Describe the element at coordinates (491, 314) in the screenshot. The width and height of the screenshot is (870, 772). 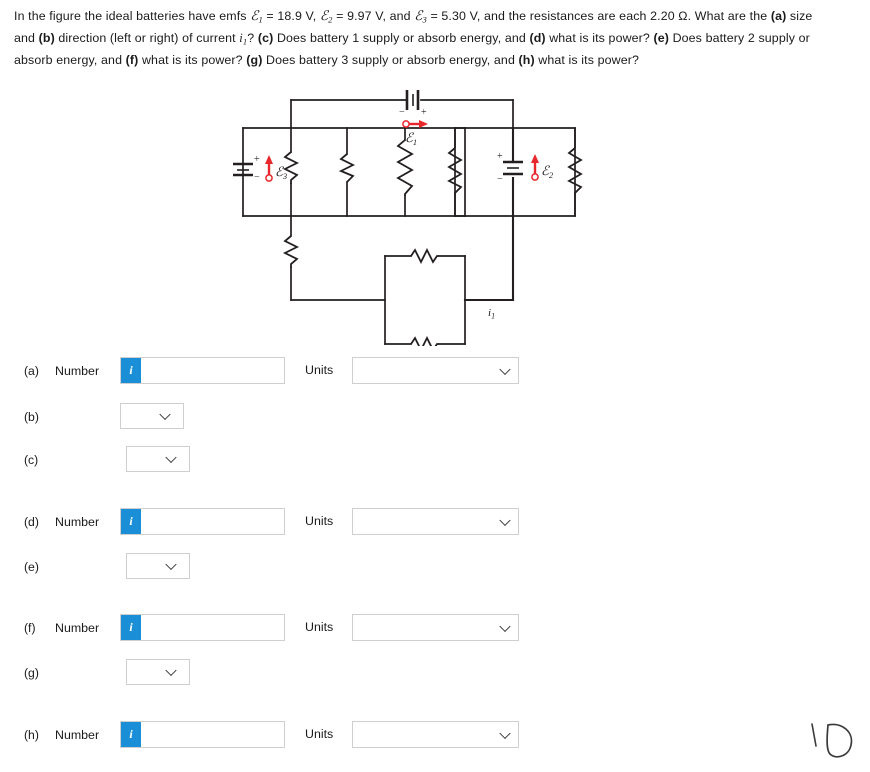
I see `current-i1-figure-label: i1` at that location.